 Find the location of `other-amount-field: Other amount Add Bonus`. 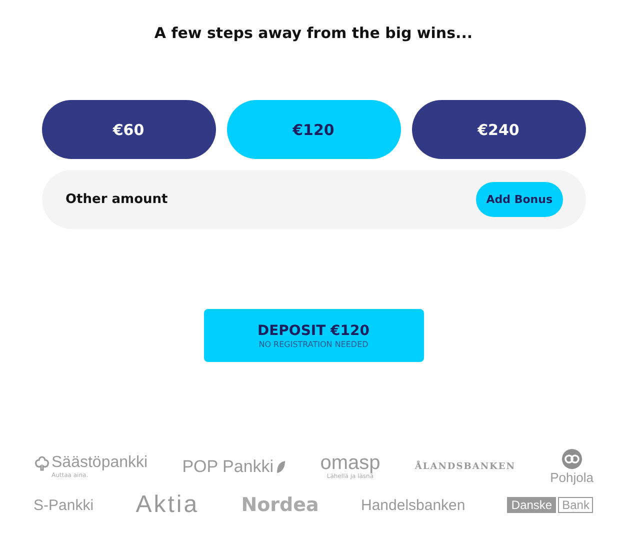

other-amount-field: Other amount Add Bonus is located at coordinates (314, 199).